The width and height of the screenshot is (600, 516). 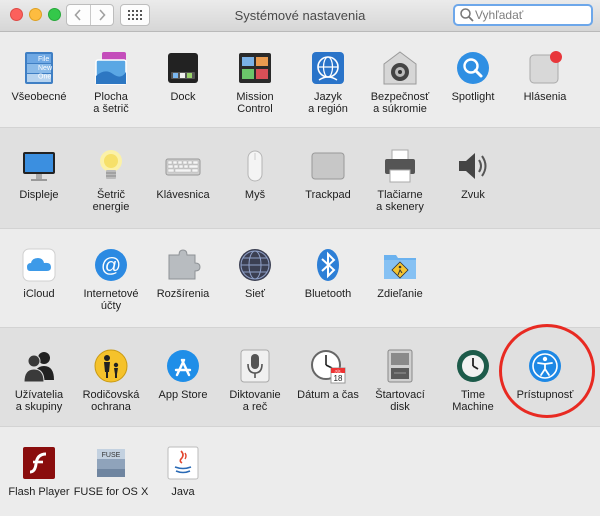 What do you see at coordinates (400, 68) in the screenshot?
I see `security-icon` at bounding box center [400, 68].